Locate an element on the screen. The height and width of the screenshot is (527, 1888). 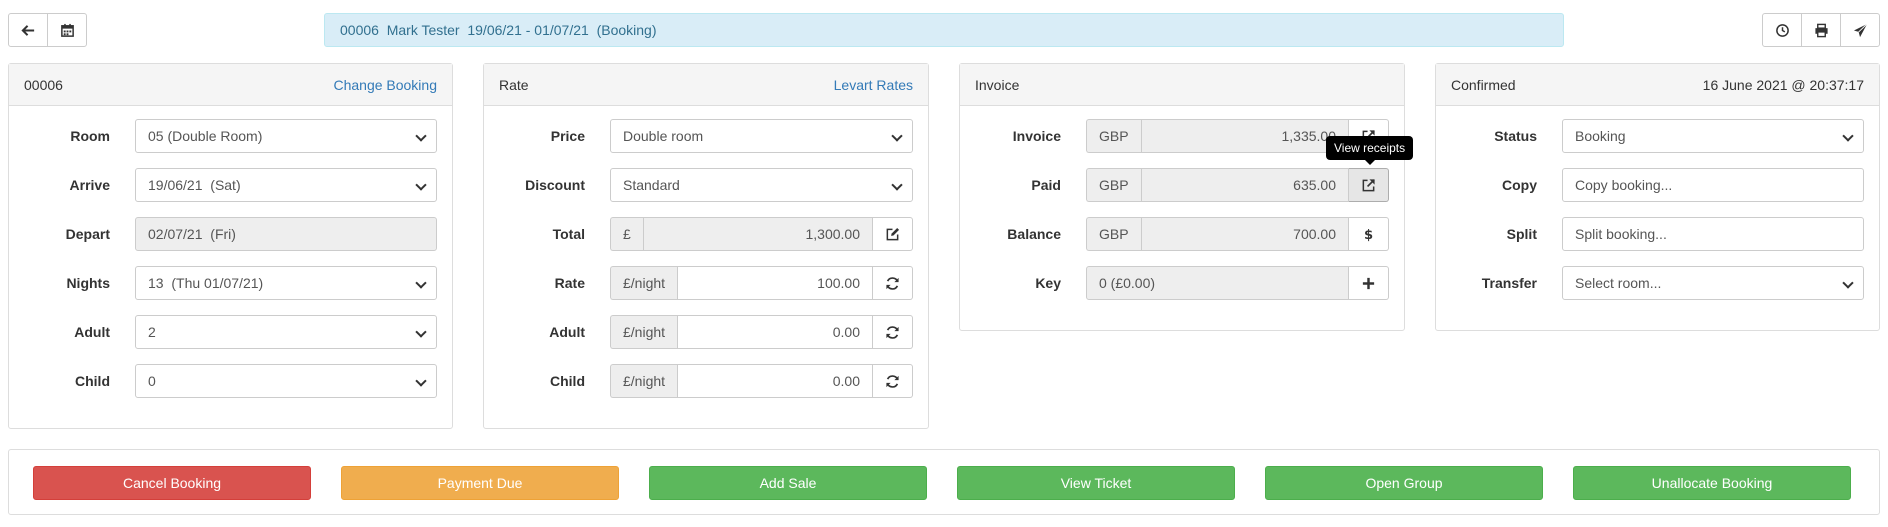
room-select: 05 (Double Room) is located at coordinates (286, 136).